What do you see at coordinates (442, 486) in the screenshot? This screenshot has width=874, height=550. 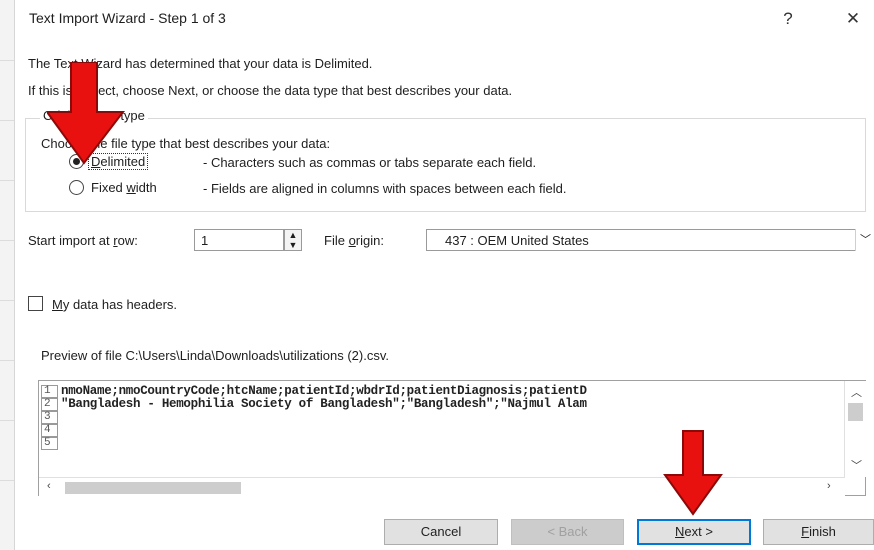 I see `horizontal-scrollbar: ‹ ›` at bounding box center [442, 486].